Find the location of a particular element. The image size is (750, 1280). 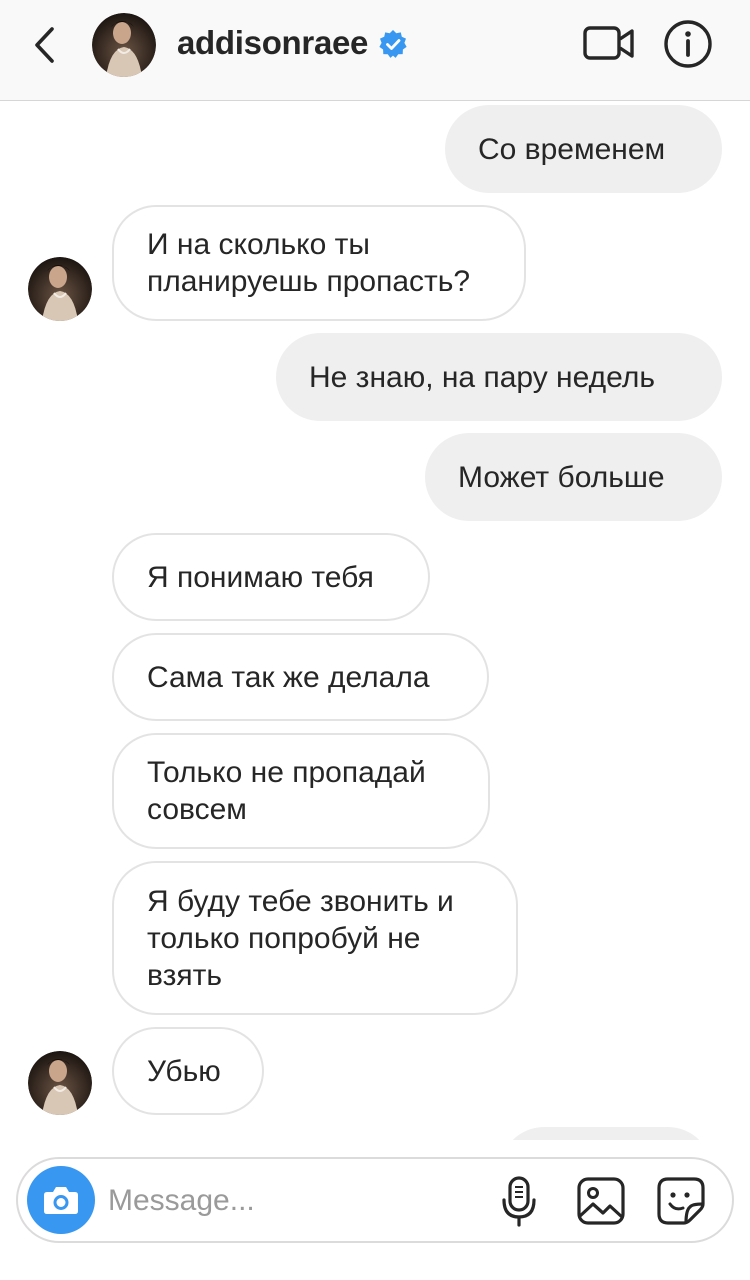

sticker-icon is located at coordinates (681, 1201).